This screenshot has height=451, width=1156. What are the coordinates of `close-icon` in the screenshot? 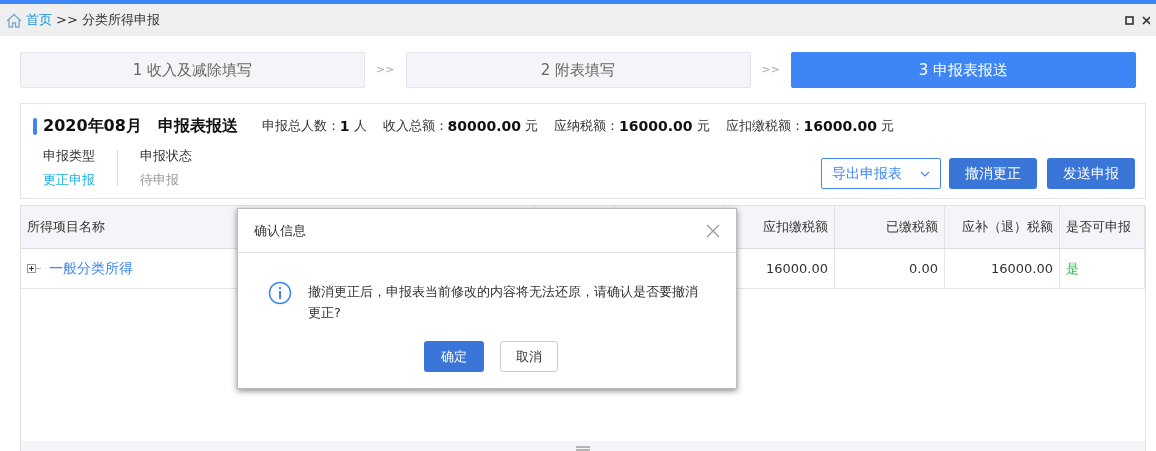 It's located at (1146, 20).